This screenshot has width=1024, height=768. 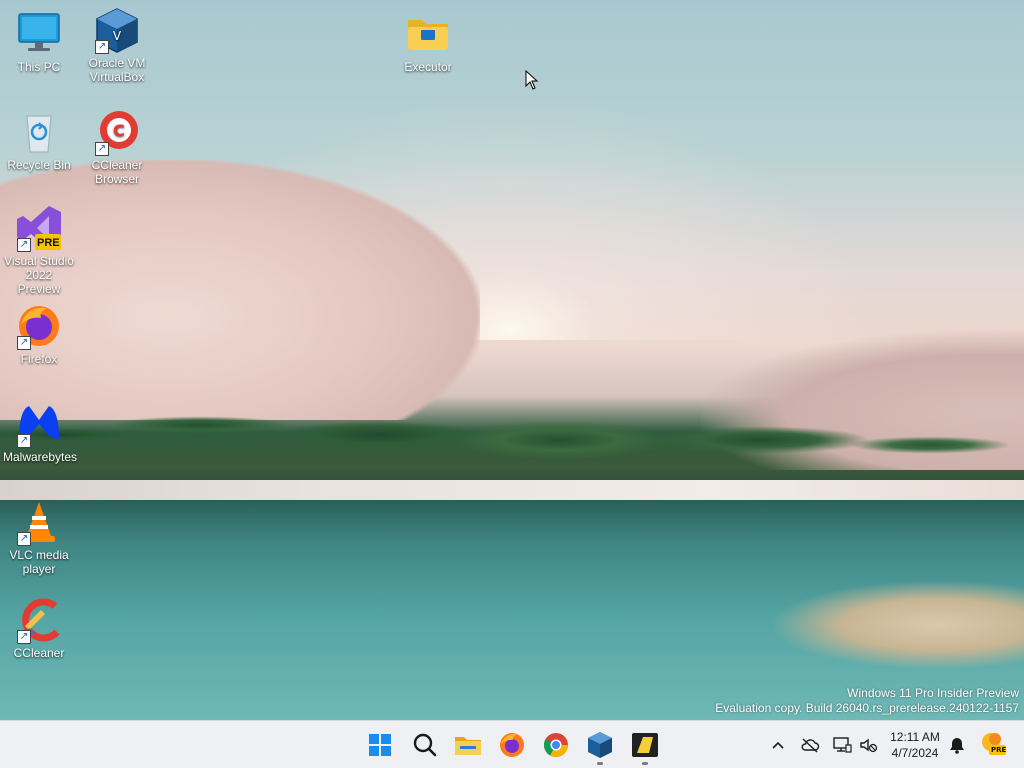 I want to click on desktop-icon-malwarebytes: ↗ Malwarebytes, so click(x=39, y=432).